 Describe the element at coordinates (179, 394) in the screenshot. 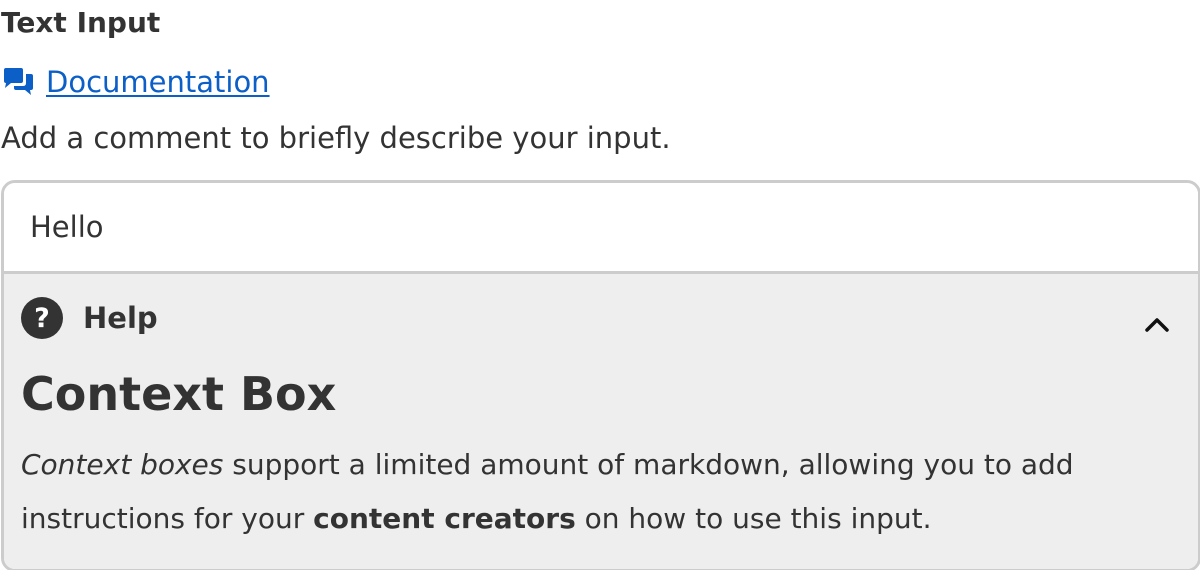

I see `context-heading: Context Box` at that location.